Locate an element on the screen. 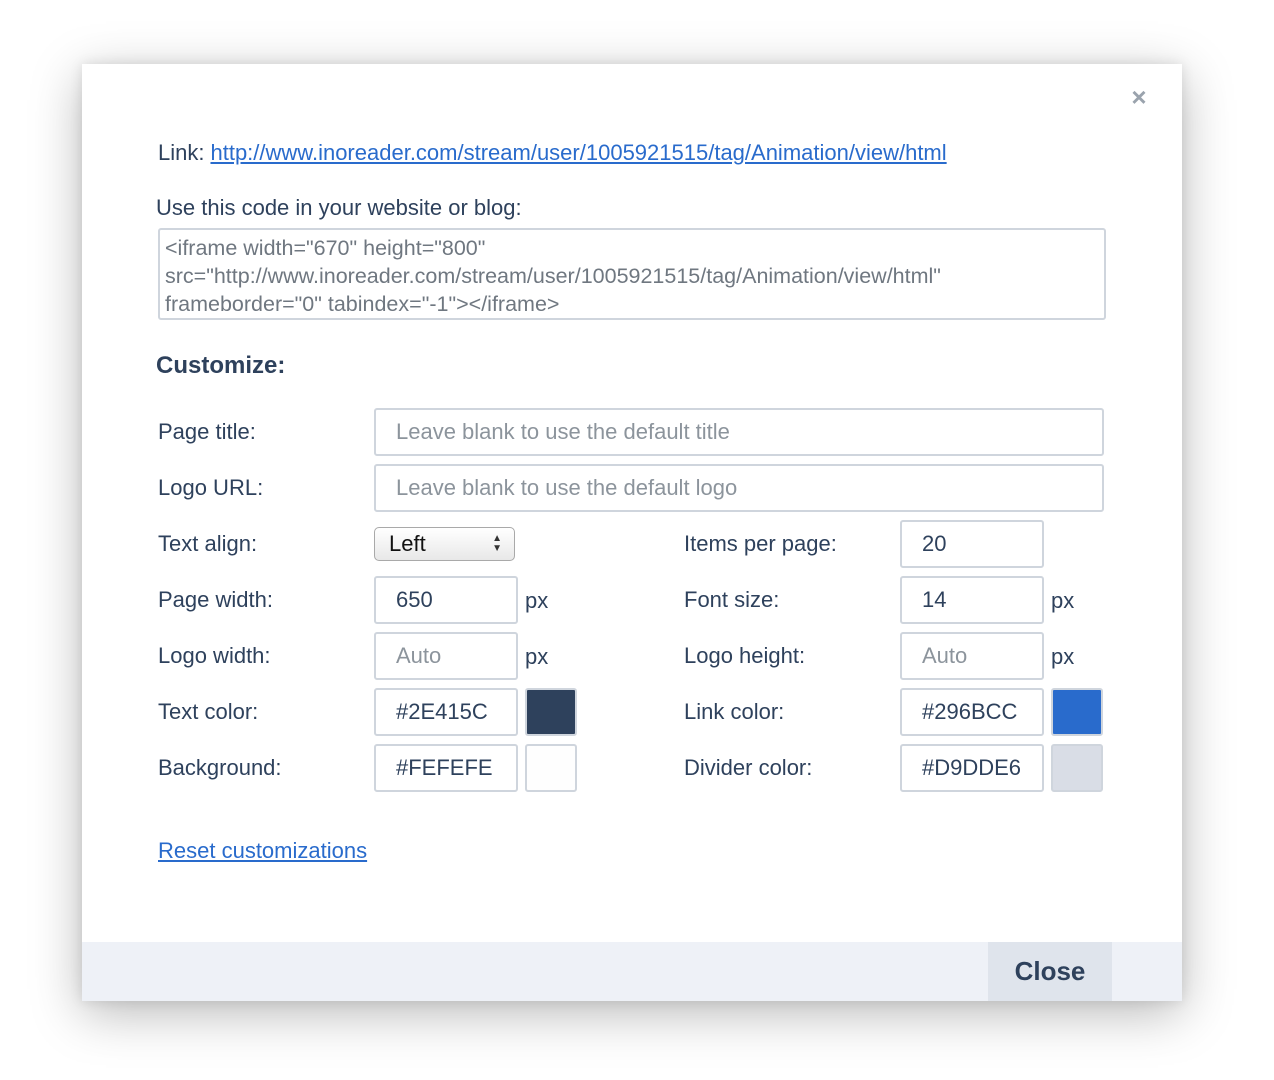 The image size is (1274, 1080). page-width-input is located at coordinates (446, 600).